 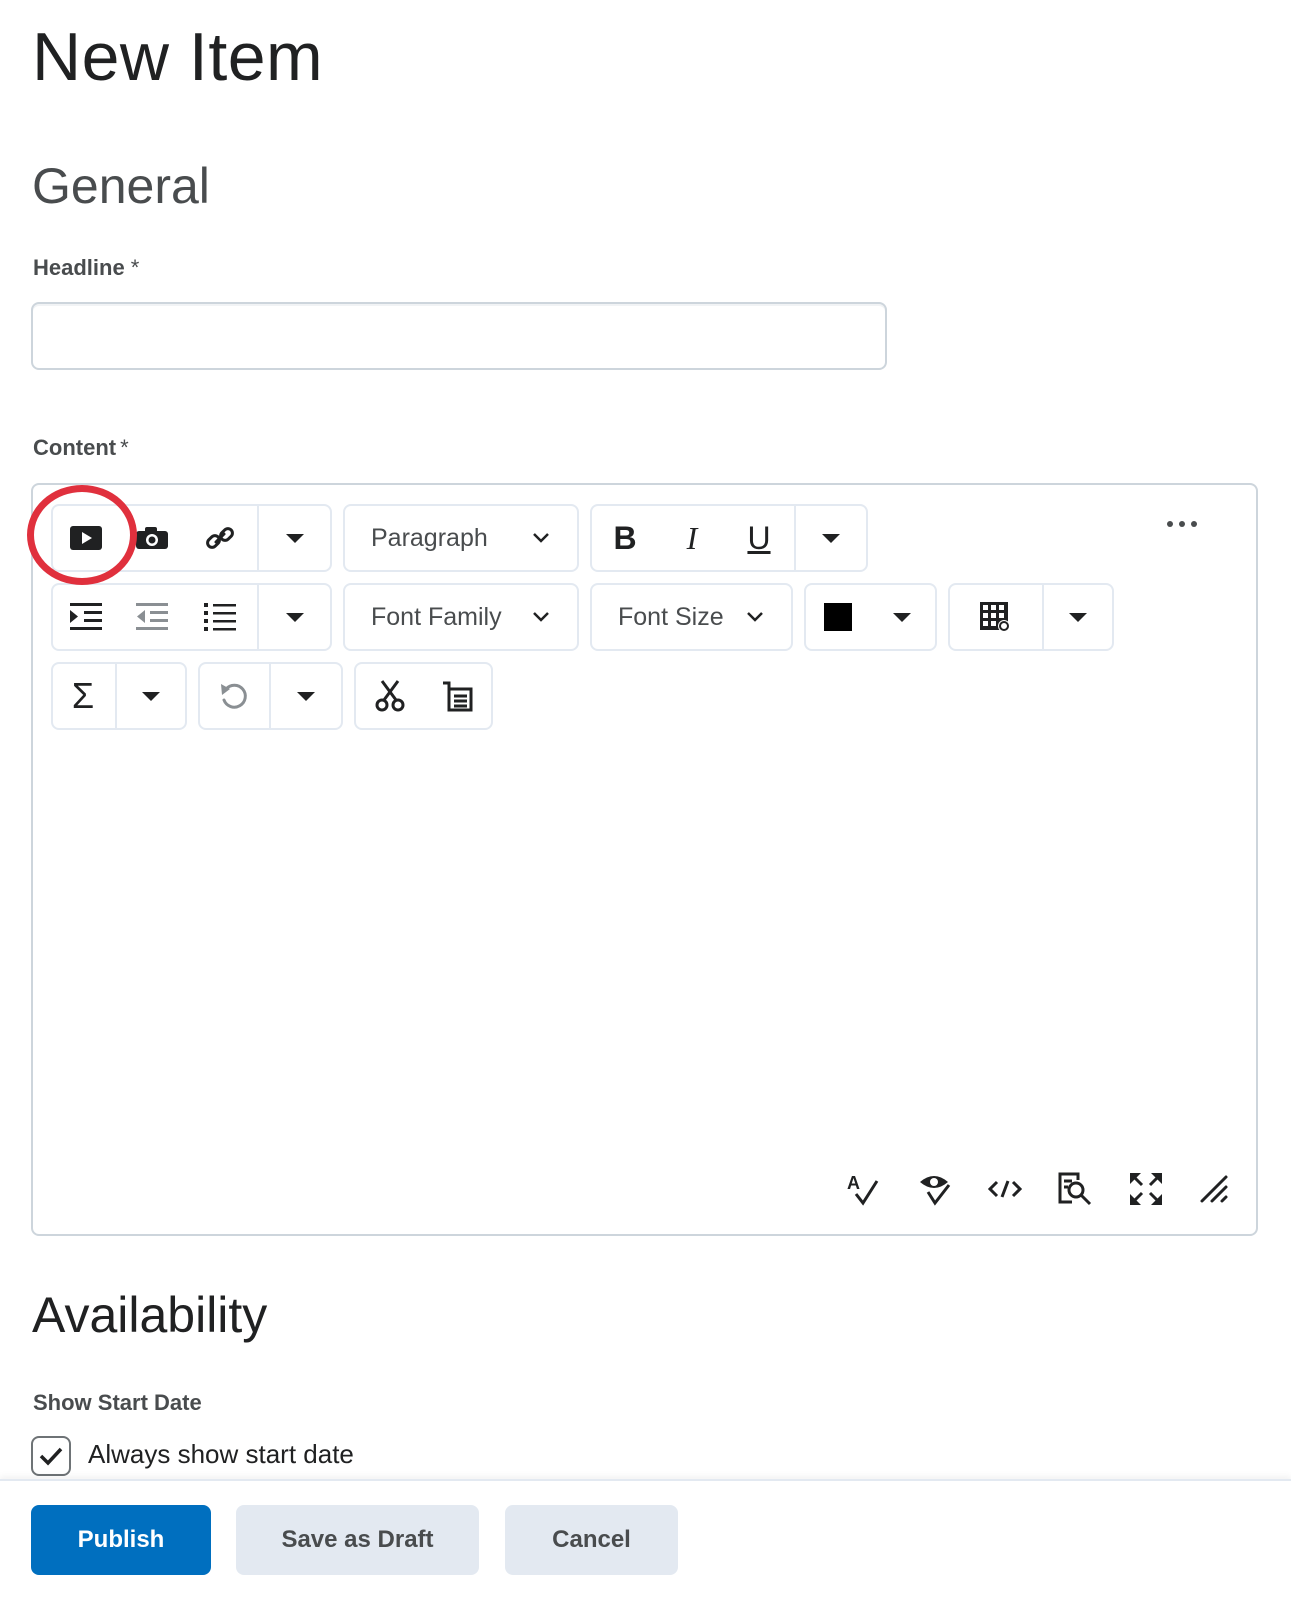 I want to click on publish-button: Publish, so click(x=121, y=1540).